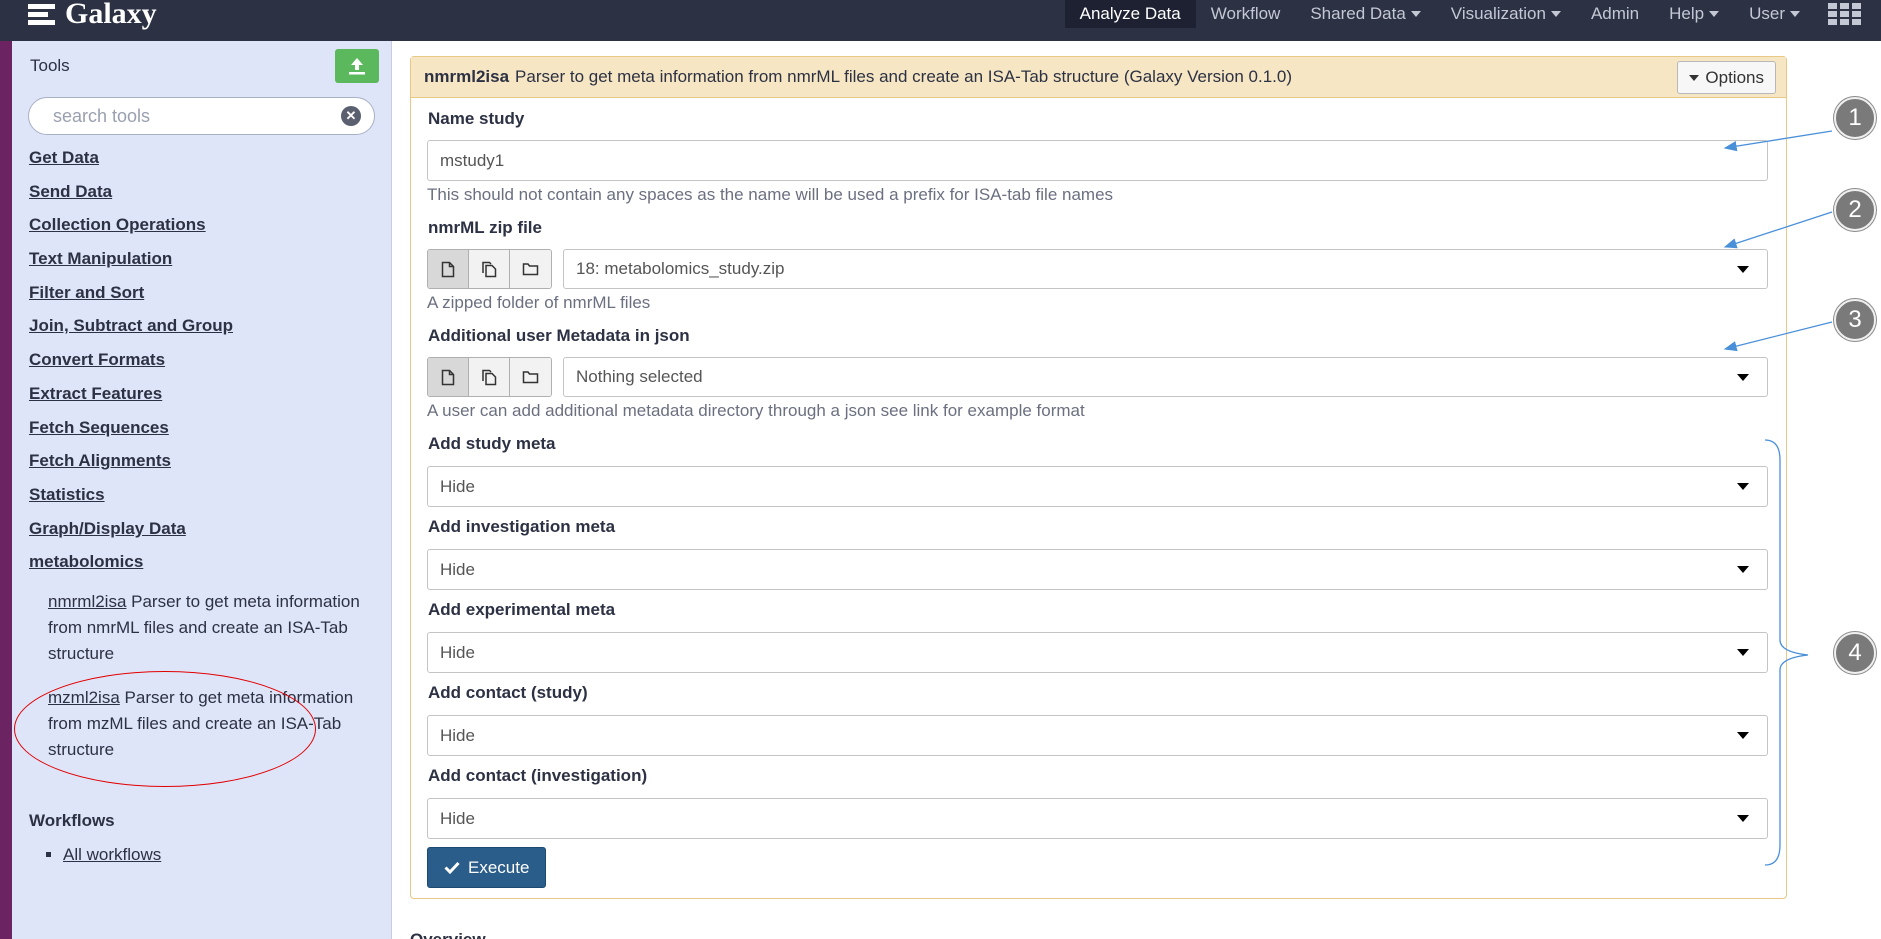 This screenshot has height=939, width=1881. I want to click on callout-4: 4, so click(1855, 653).